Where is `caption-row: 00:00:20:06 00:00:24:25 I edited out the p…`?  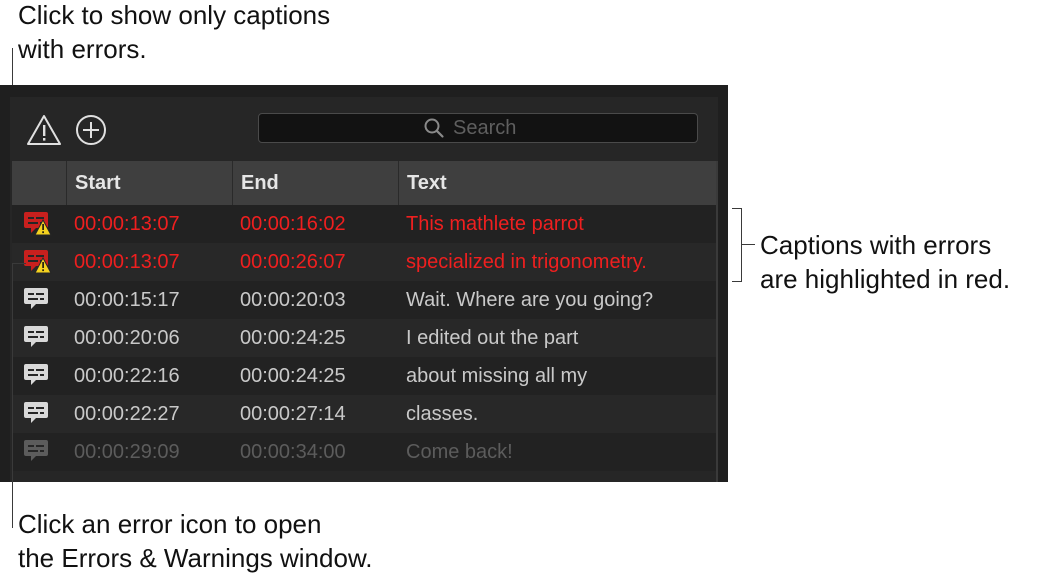
caption-row: 00:00:20:06 00:00:24:25 I edited out the p… is located at coordinates (364, 338).